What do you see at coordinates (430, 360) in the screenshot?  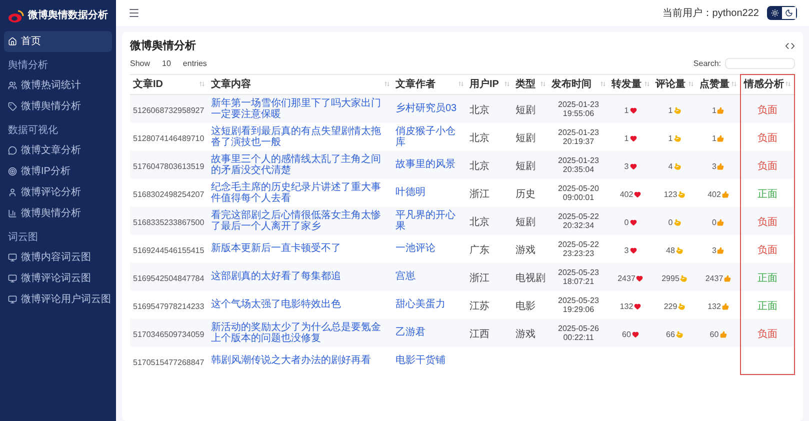 I see `author-link: 电影干货铺` at bounding box center [430, 360].